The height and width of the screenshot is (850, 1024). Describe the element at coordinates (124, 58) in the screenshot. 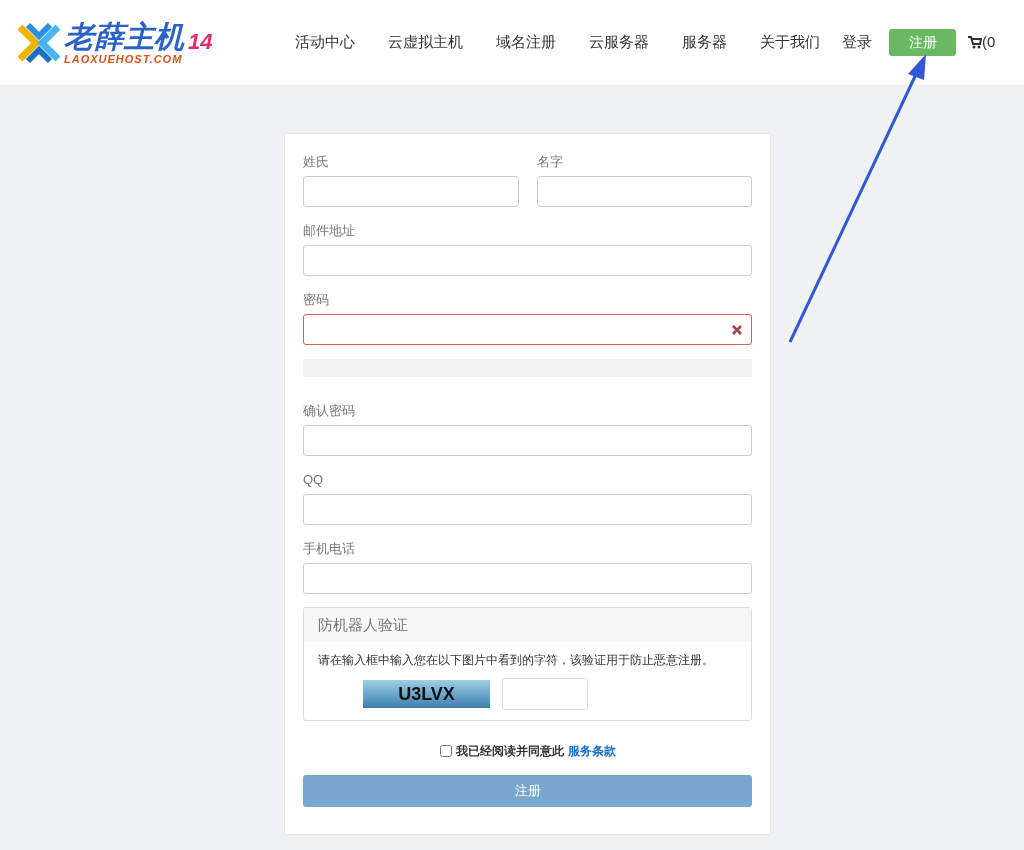

I see `logo-domain: LAOXUEHOST.COM` at that location.